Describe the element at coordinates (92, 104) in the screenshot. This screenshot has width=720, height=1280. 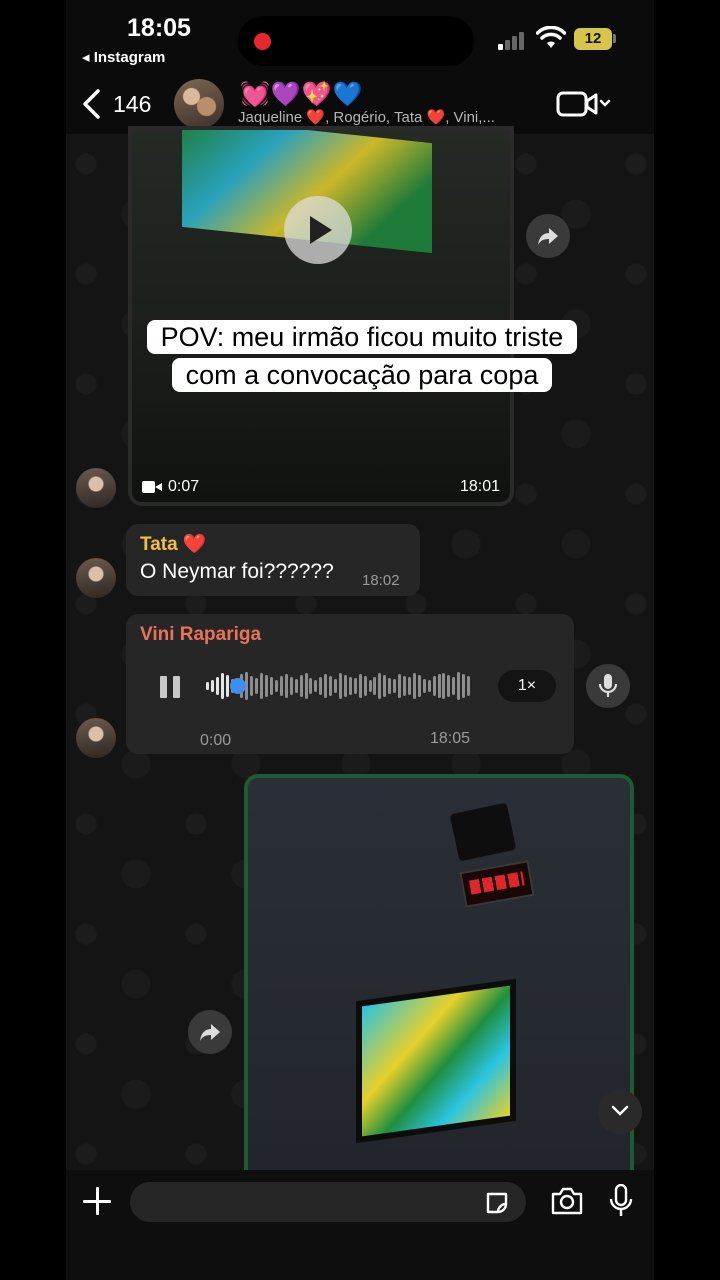
I see `back-chevron-icon` at that location.